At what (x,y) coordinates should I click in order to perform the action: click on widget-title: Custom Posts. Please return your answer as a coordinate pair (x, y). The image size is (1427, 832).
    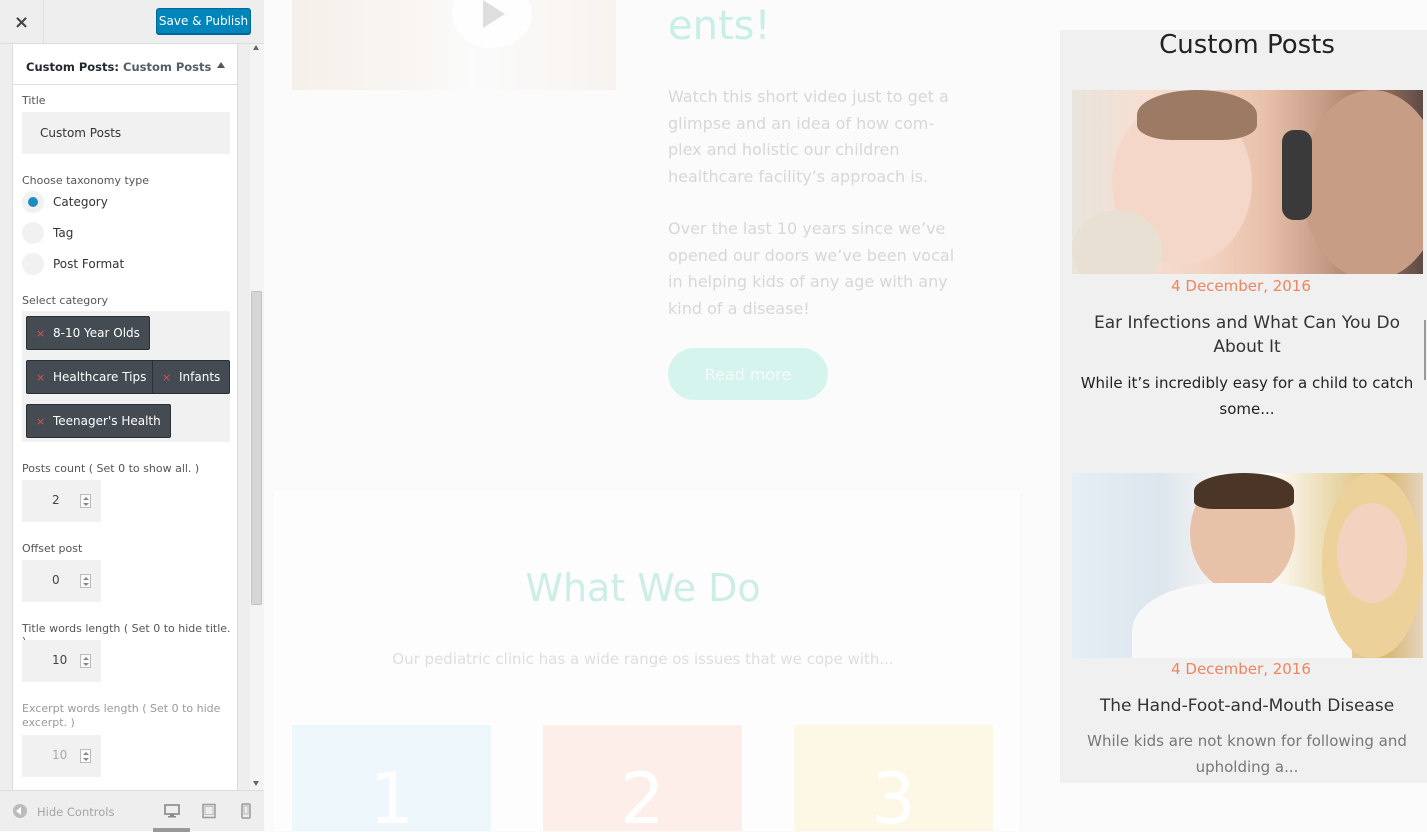
    Looking at the image, I should click on (1247, 45).